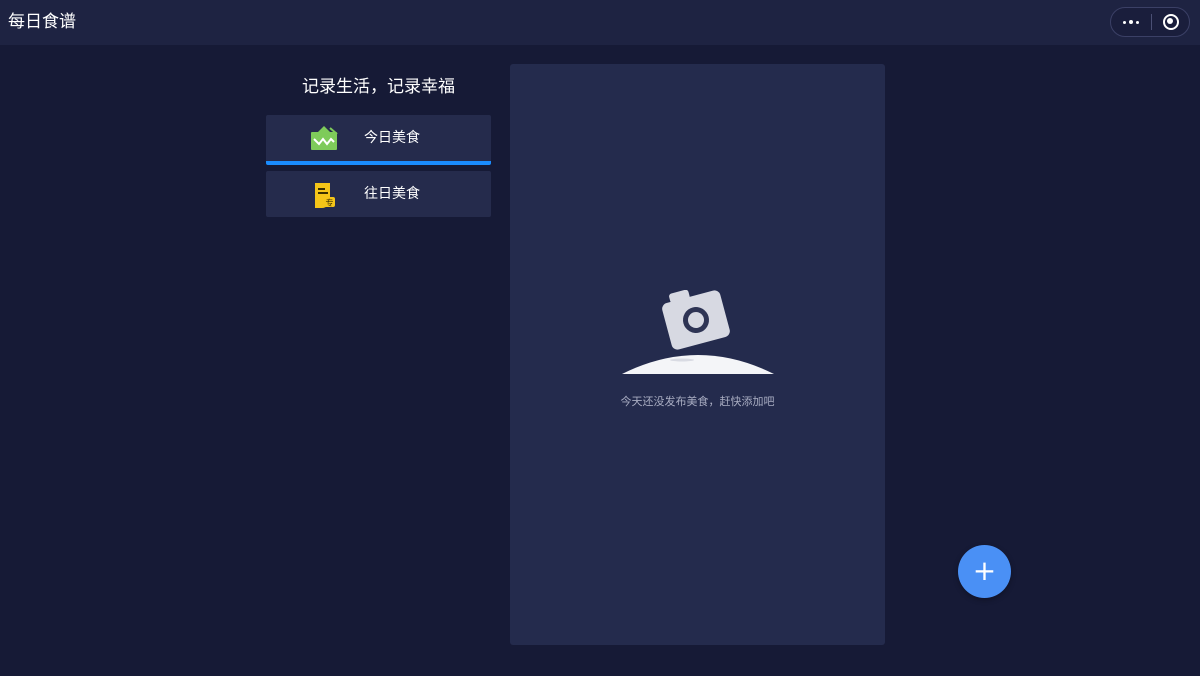  Describe the element at coordinates (1171, 22) in the screenshot. I see `target-close-icon` at that location.